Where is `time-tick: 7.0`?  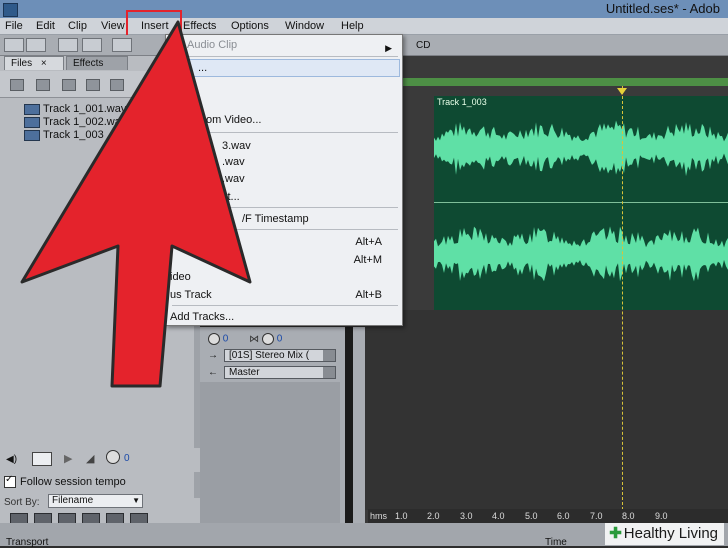 time-tick: 7.0 is located at coordinates (596, 516).